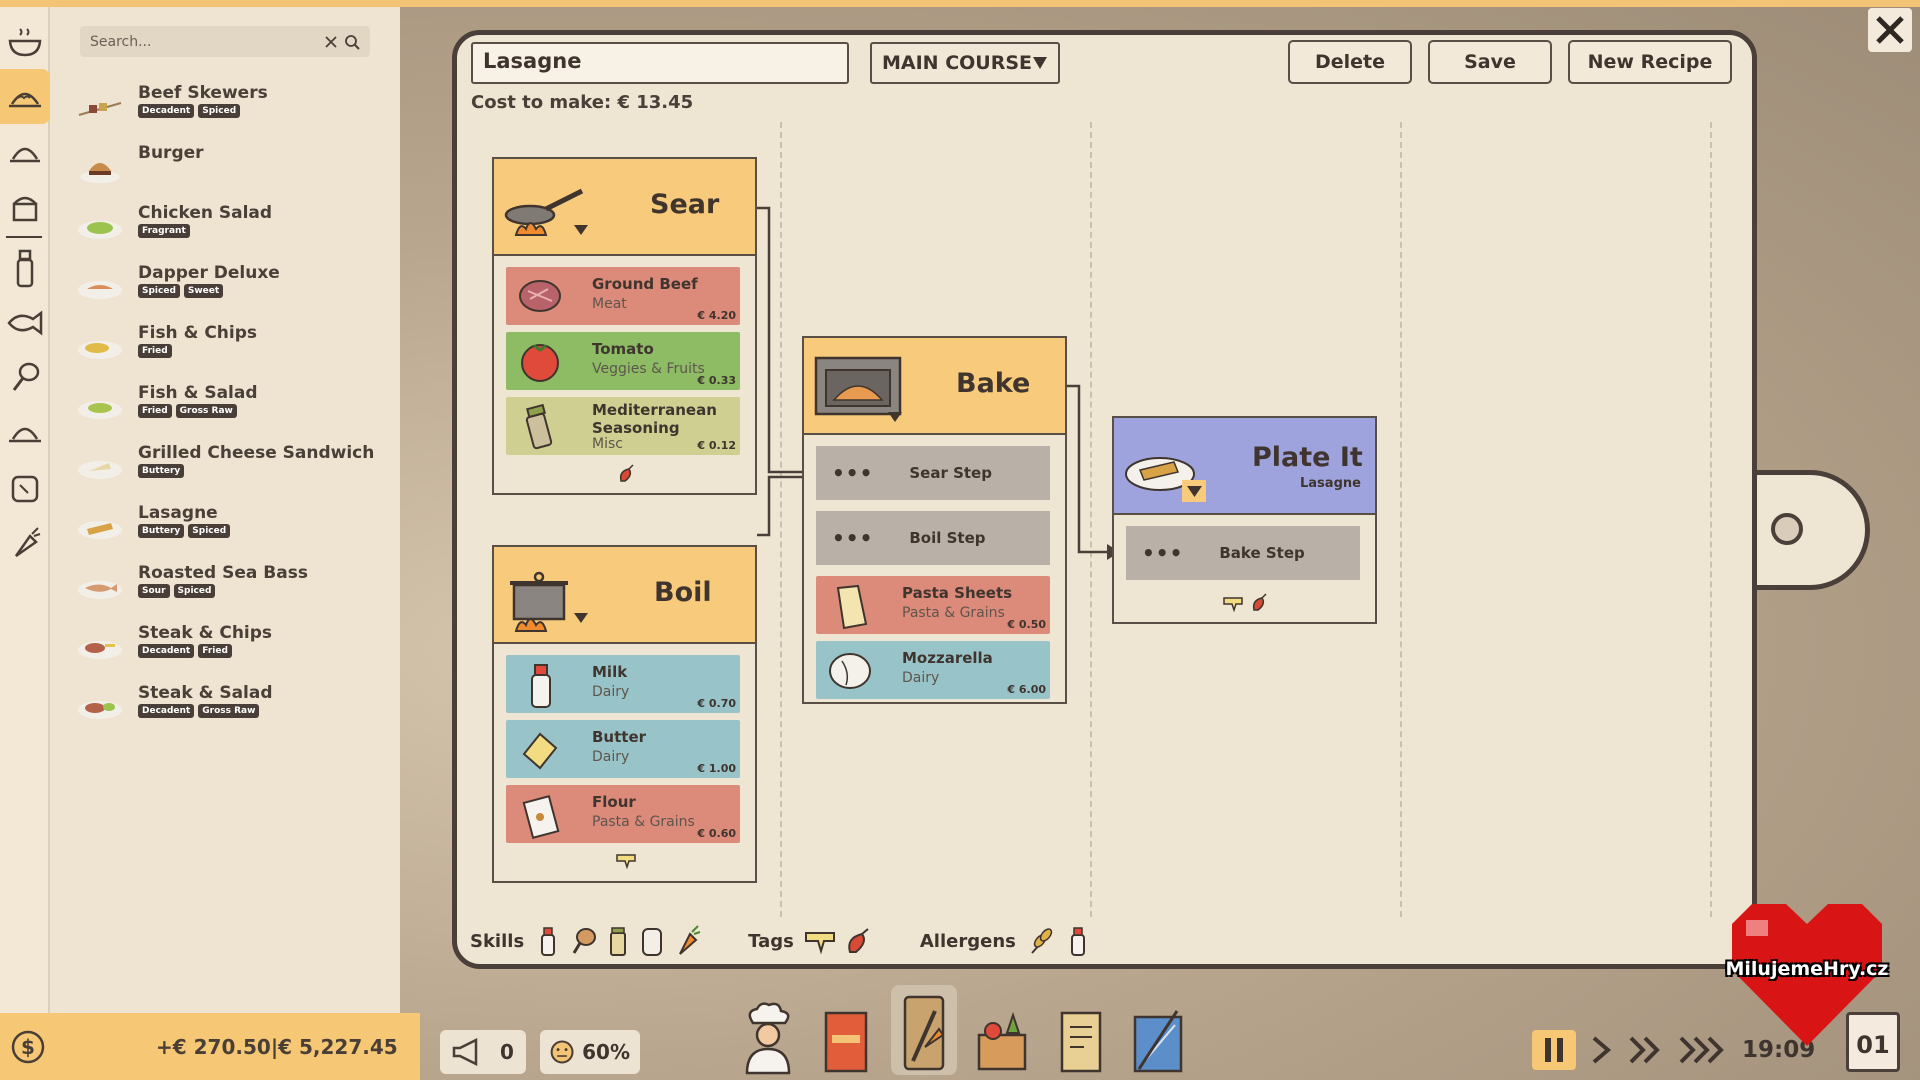 Image resolution: width=1920 pixels, height=1080 pixels. Describe the element at coordinates (25, 542) in the screenshot. I see `category-veg` at that location.